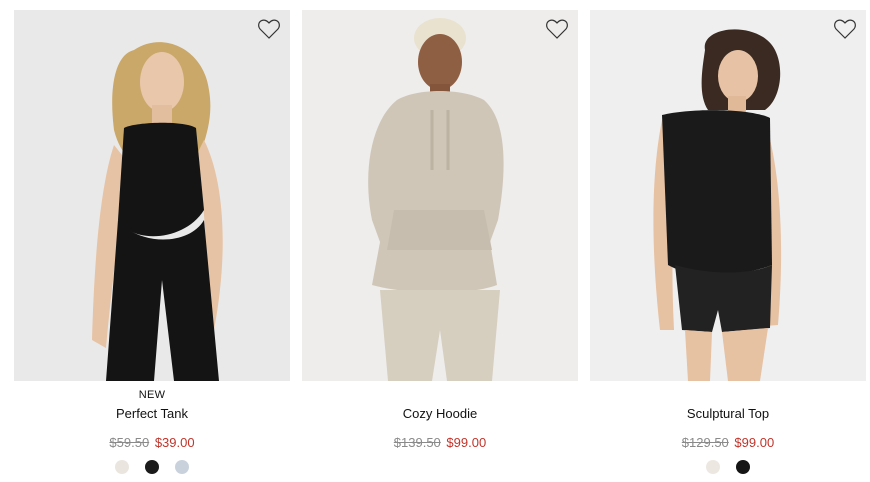 The width and height of the screenshot is (870, 482). I want to click on original-price: $59.50, so click(129, 442).